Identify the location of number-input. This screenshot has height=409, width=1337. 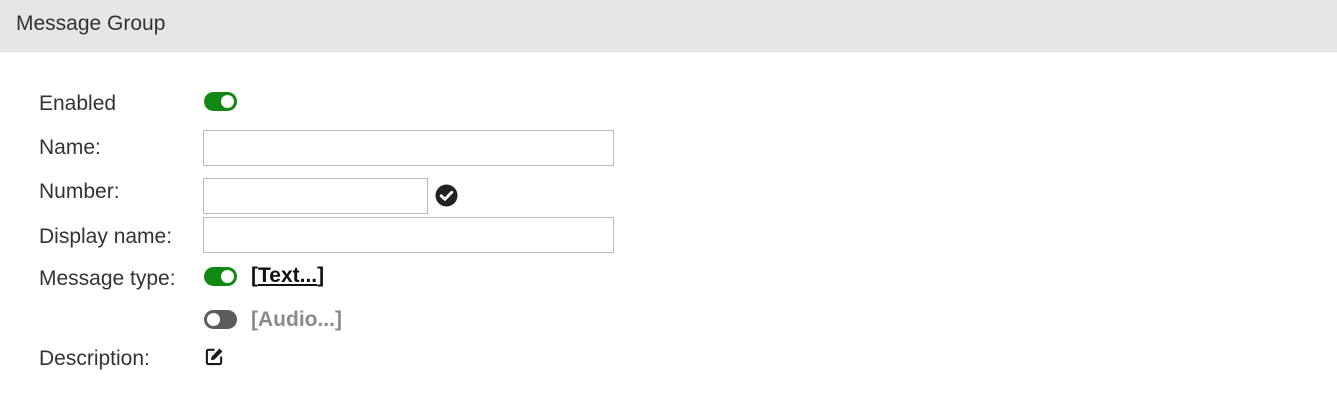
(315, 196).